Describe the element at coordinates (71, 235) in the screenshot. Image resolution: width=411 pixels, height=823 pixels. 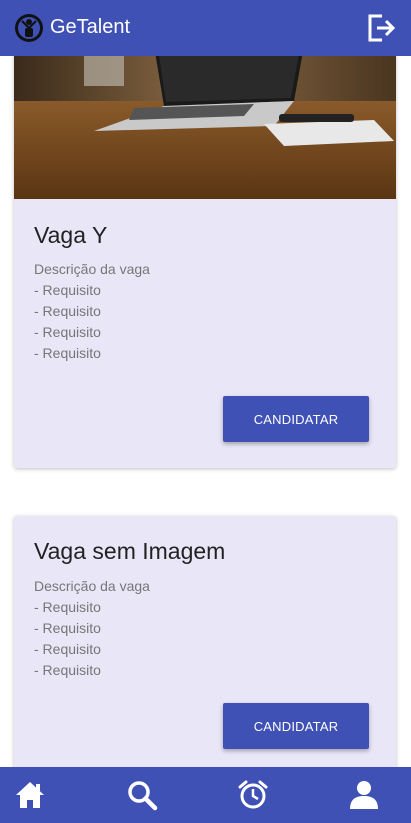
I see `job-title: Vaga Y` at that location.